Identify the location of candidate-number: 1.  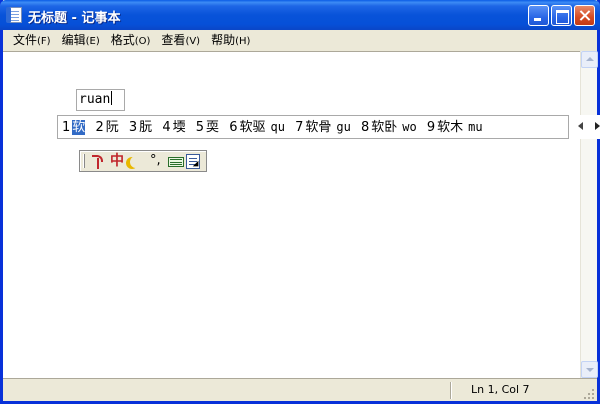
(66, 127).